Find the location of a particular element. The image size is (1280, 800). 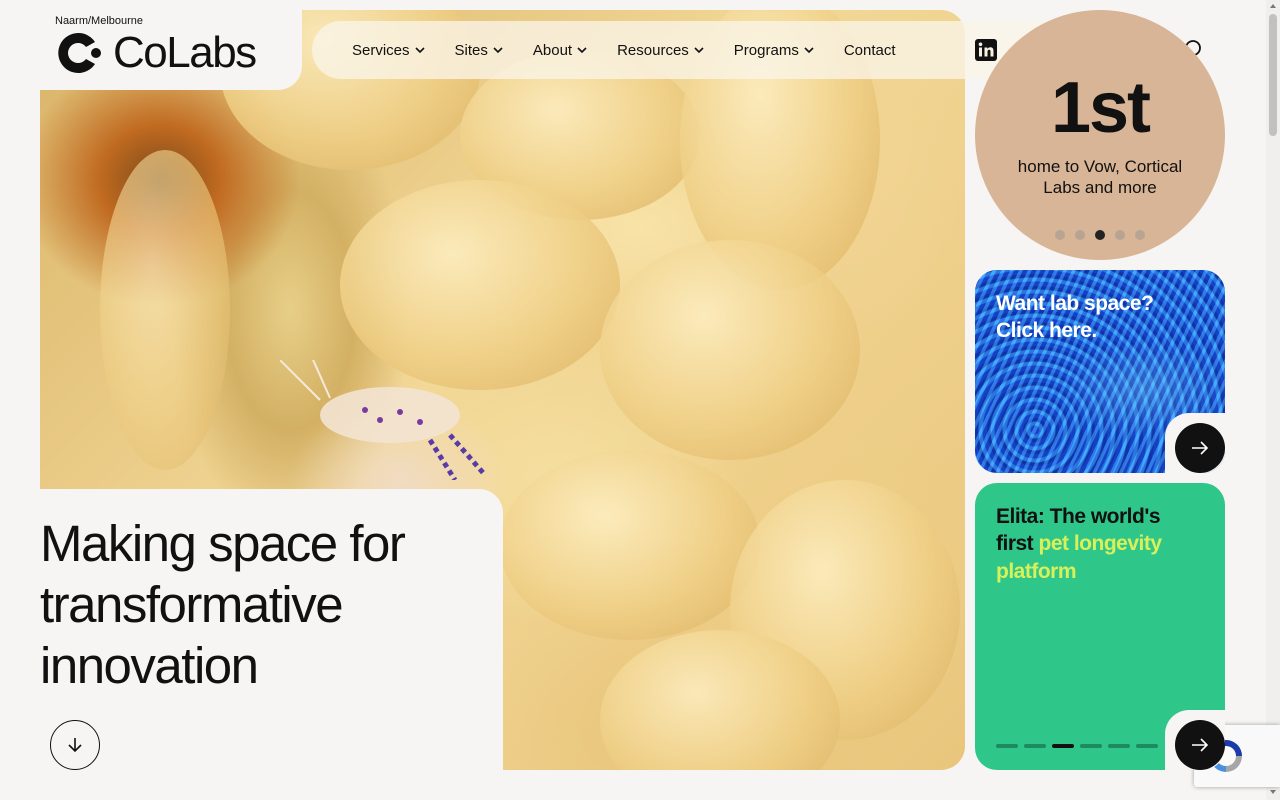

logo-wordmark: CoLabs is located at coordinates (185, 52).